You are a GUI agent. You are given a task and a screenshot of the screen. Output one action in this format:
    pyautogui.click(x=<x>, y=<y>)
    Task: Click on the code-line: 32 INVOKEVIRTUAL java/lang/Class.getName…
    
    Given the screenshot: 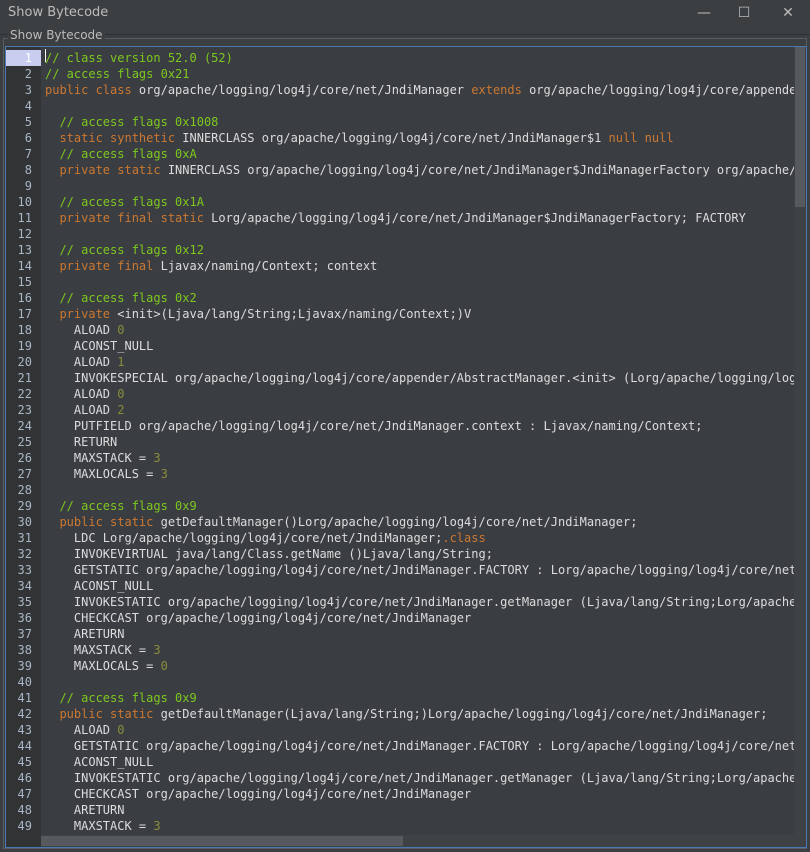 What is the action you would take?
    pyautogui.click(x=249, y=554)
    